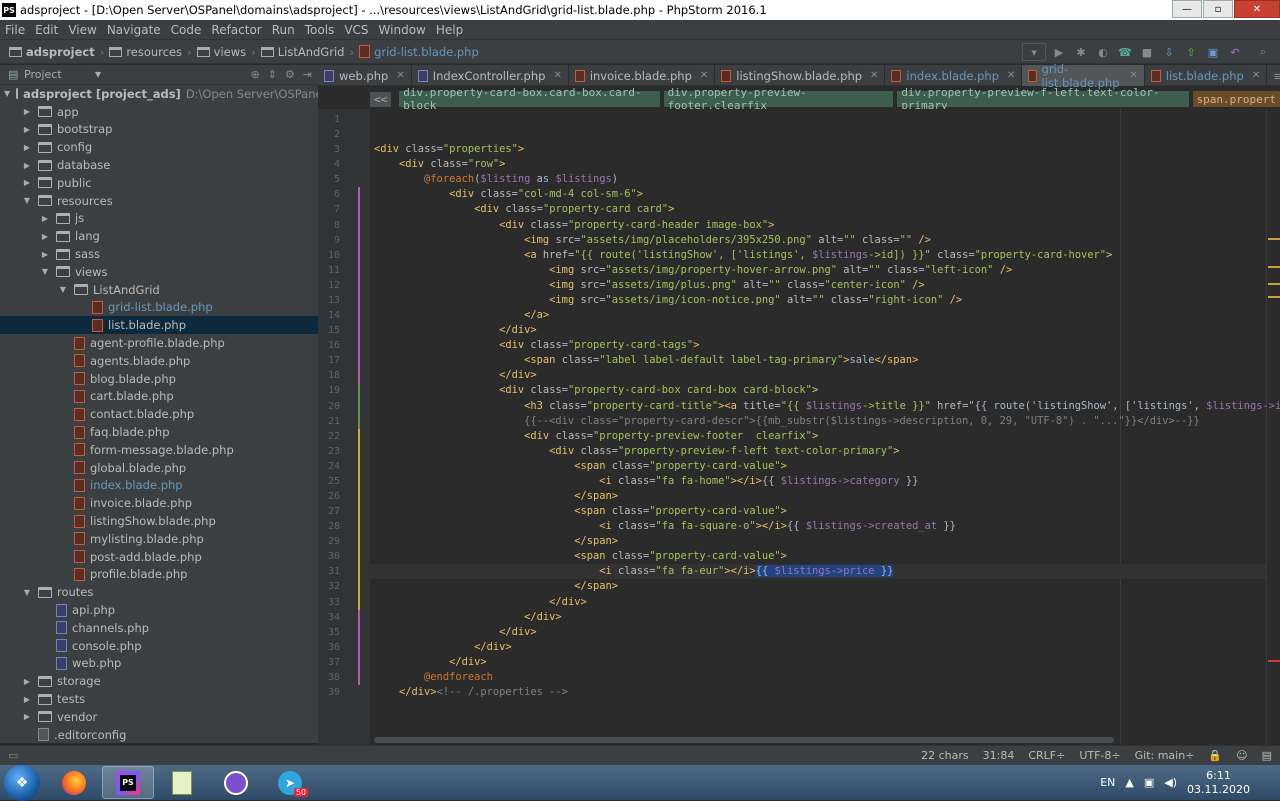 This screenshot has width=1280, height=801. I want to click on tree-item: blog.blade.php, so click(159, 379).